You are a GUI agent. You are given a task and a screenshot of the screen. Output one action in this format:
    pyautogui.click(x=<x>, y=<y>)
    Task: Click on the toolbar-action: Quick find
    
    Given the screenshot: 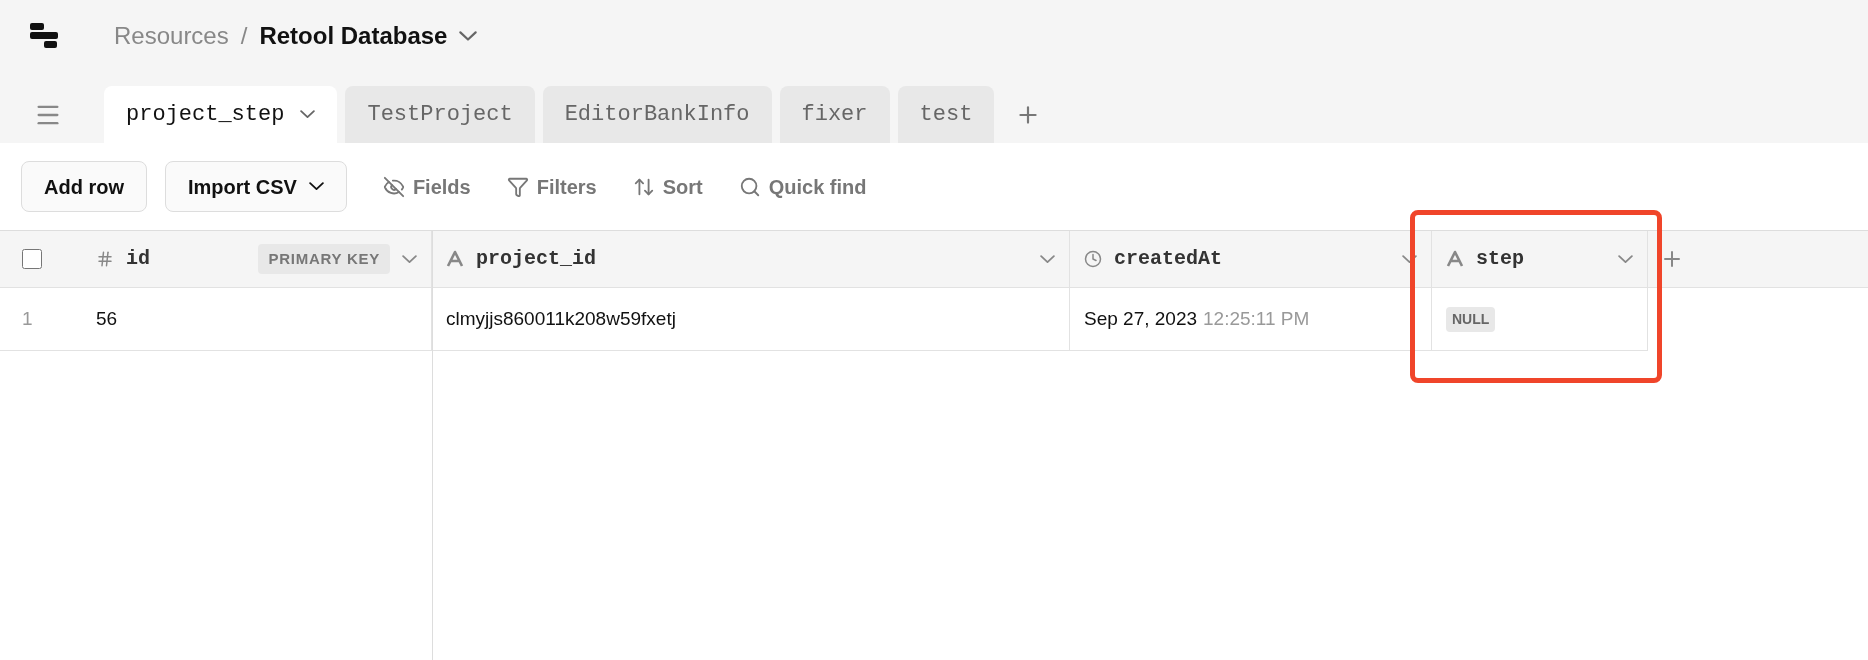 What is the action you would take?
    pyautogui.click(x=802, y=186)
    